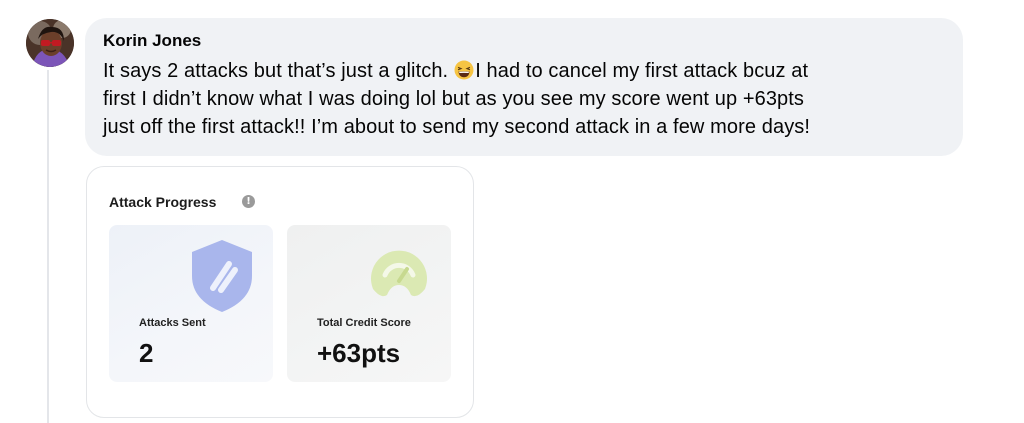 This screenshot has width=1024, height=423. Describe the element at coordinates (222, 276) in the screenshot. I see `shield-icon` at that location.